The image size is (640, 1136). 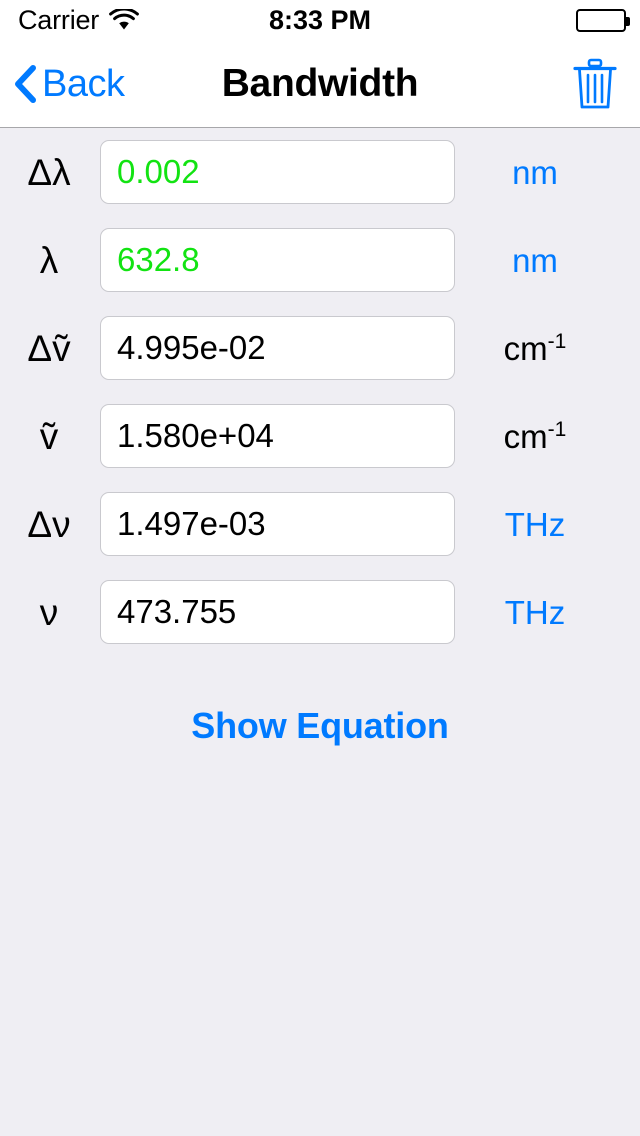 I want to click on show-equation-button: Show Equation, so click(x=320, y=726).